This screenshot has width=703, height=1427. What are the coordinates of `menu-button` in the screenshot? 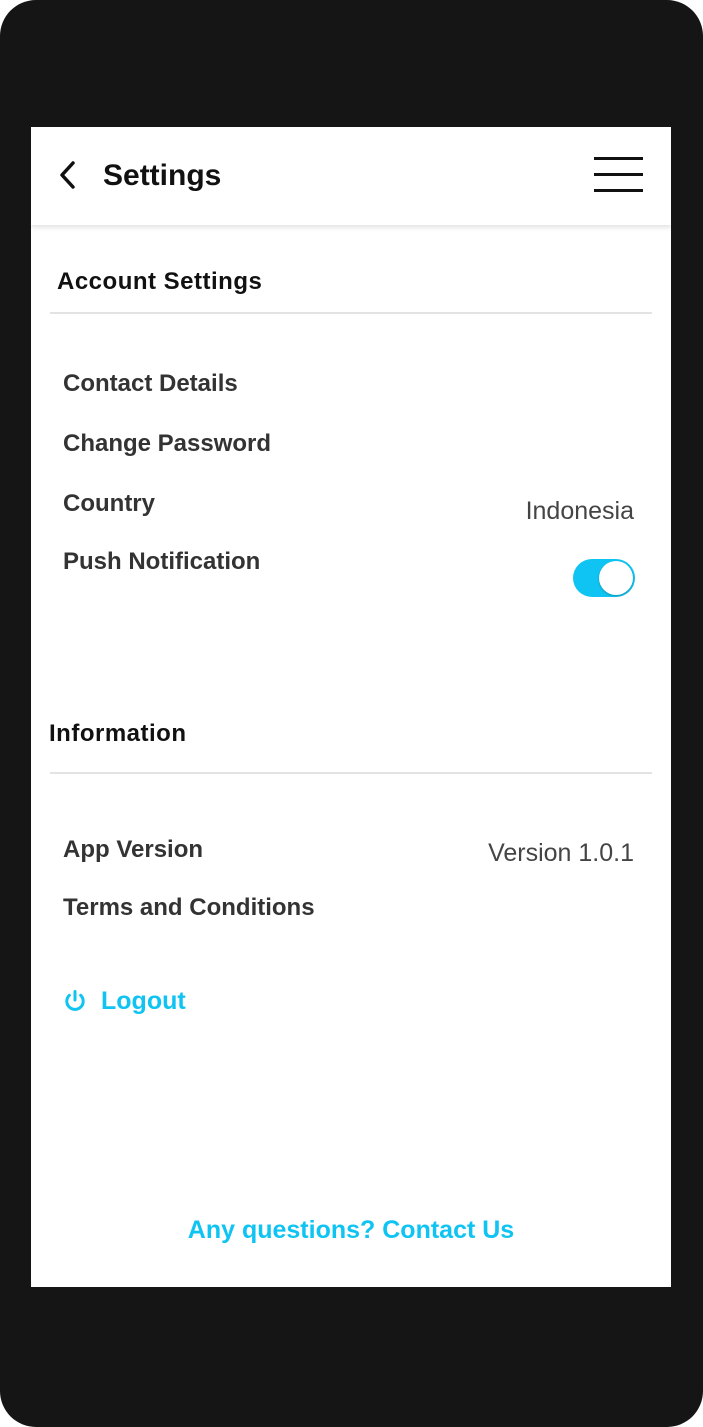 It's located at (619, 176).